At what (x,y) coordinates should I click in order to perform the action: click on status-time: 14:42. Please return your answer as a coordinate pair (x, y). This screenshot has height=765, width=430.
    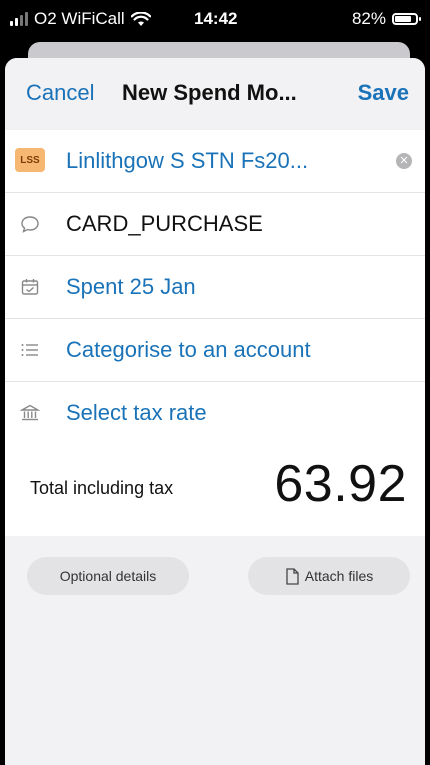
    Looking at the image, I should click on (216, 18).